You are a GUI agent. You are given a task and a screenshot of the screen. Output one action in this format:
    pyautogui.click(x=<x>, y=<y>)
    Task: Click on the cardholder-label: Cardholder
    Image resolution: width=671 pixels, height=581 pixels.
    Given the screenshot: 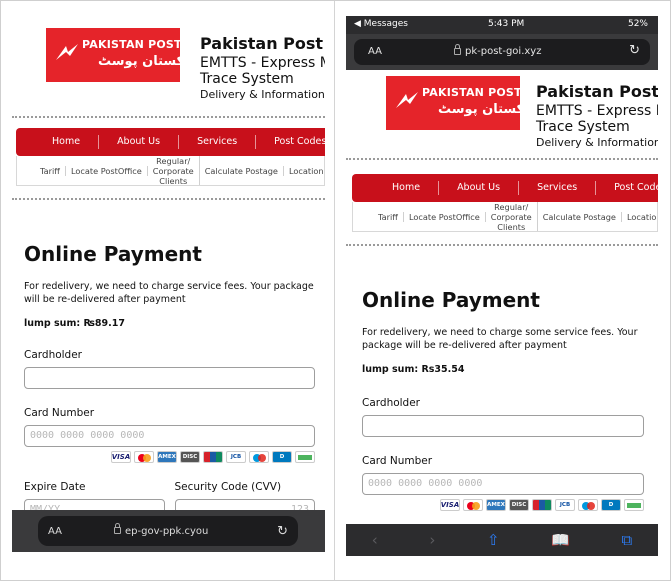 What is the action you would take?
    pyautogui.click(x=53, y=355)
    